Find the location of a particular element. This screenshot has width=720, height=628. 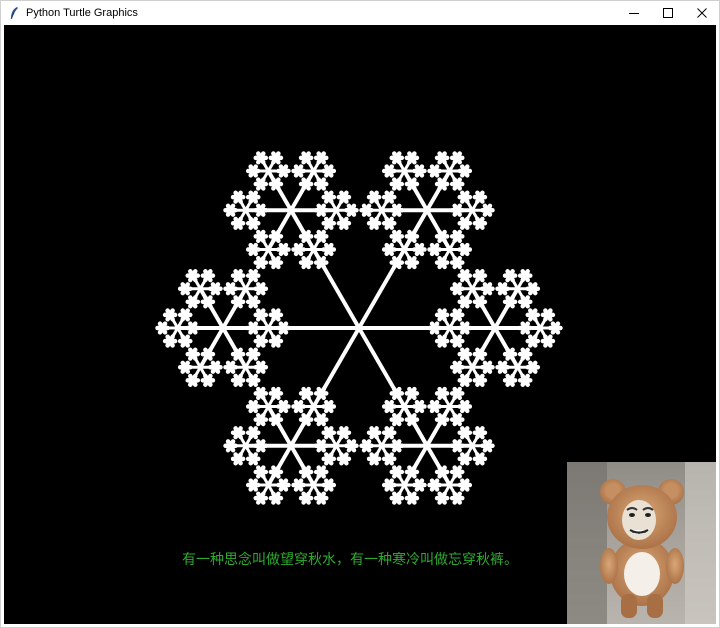

close-icon is located at coordinates (702, 12).